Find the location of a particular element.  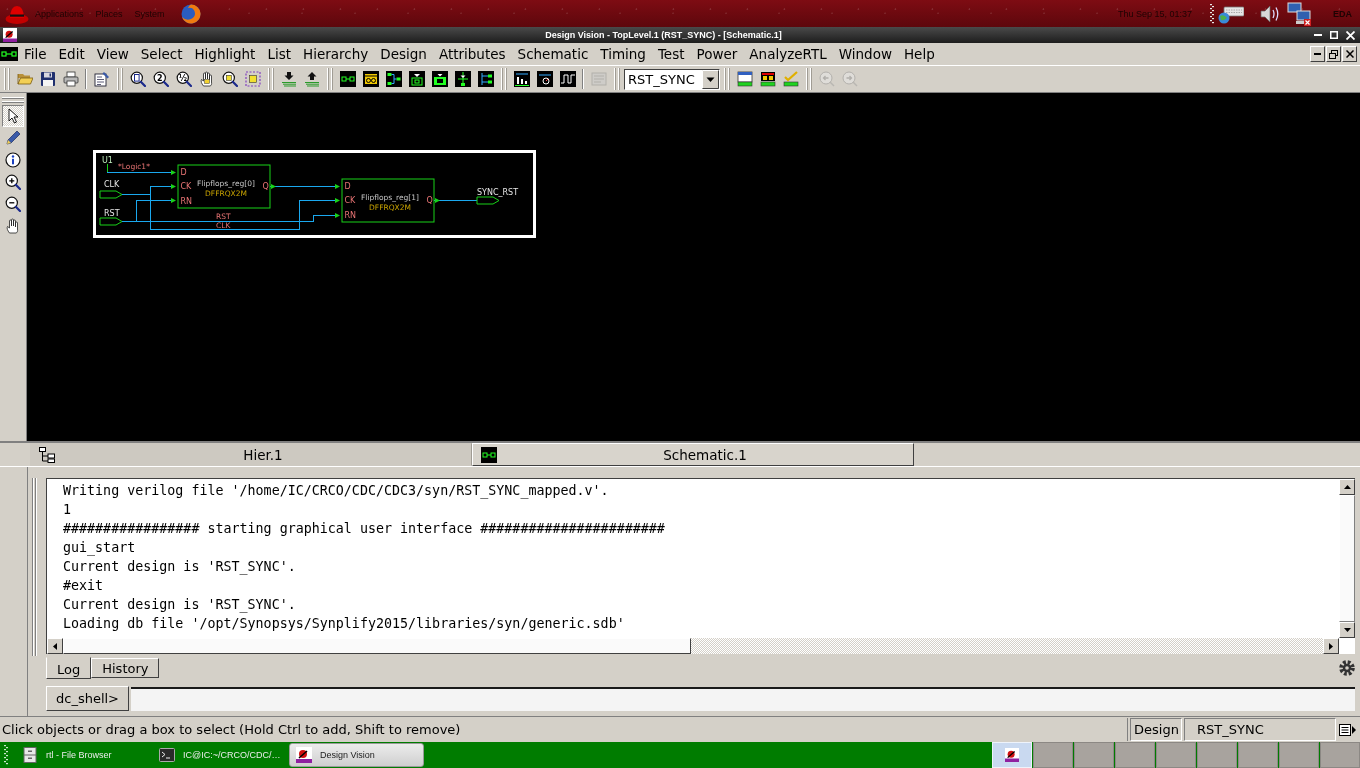

splitter-handle is located at coordinates (34, 567).